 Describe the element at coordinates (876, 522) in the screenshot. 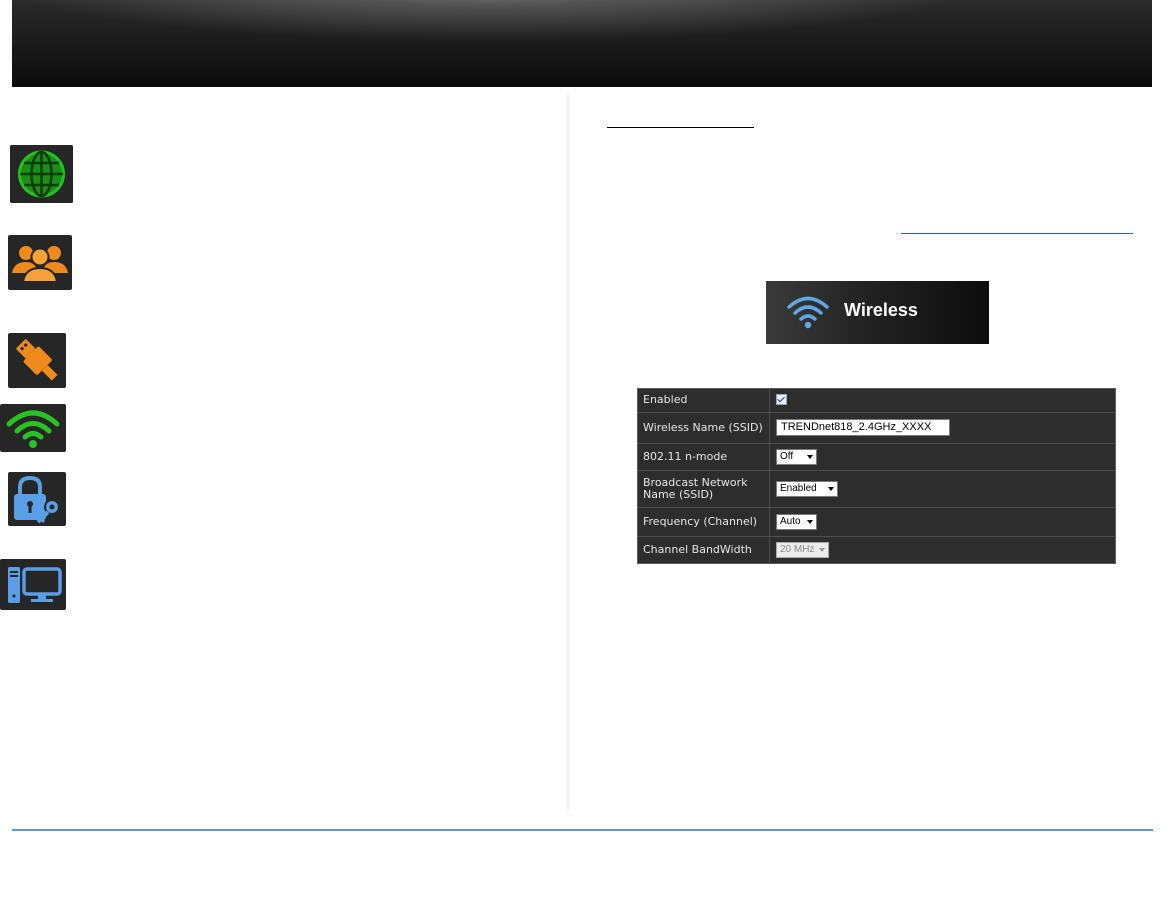

I see `settings-row-frequency: Frequency (Channel) Auto` at that location.